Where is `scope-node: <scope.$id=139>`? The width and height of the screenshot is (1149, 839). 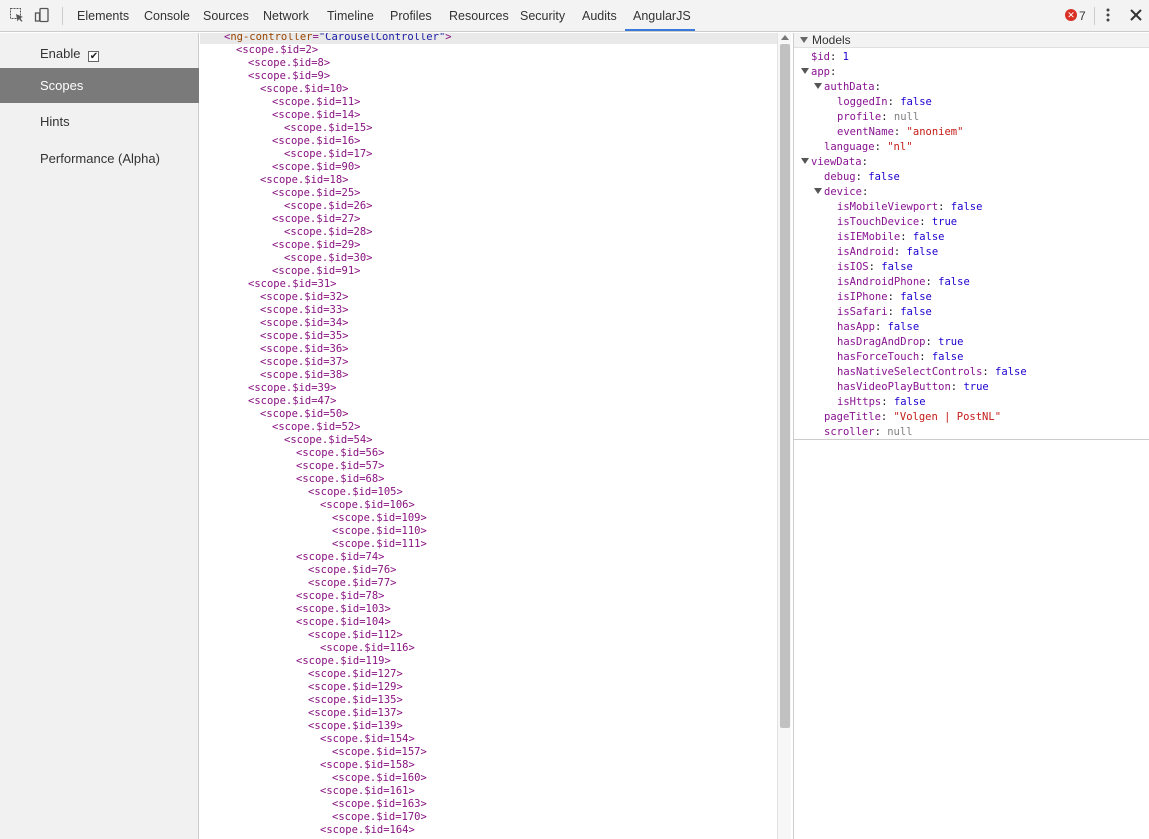 scope-node: <scope.$id=139> is located at coordinates (355, 726).